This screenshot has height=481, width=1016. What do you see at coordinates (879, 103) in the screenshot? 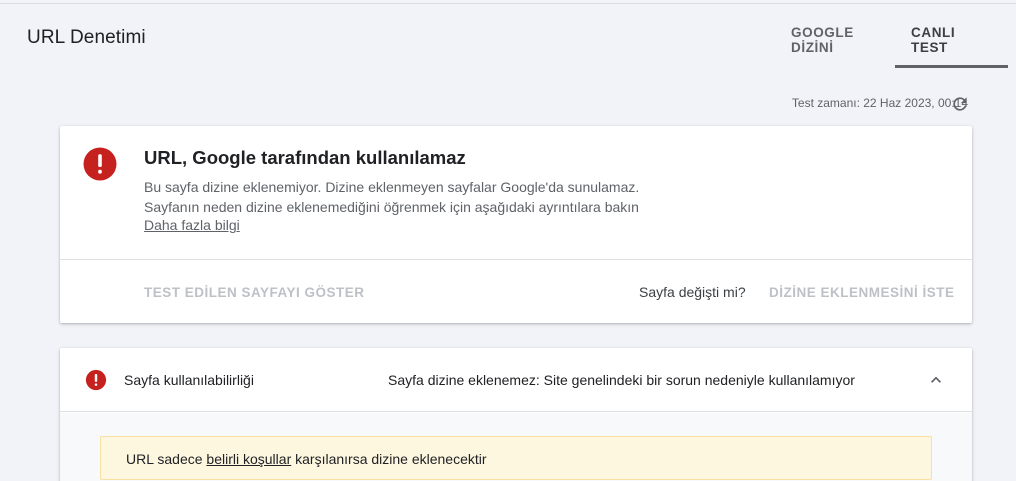
I see `test-time-label: Test zamanı: 22 Haz 2023, 00:14` at bounding box center [879, 103].